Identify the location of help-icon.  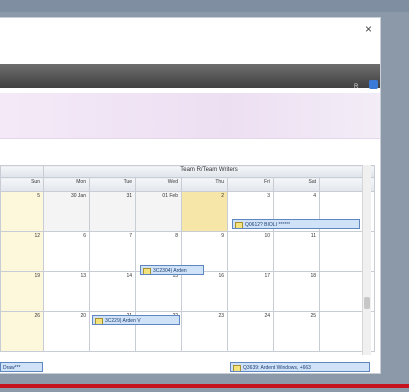
(373, 84).